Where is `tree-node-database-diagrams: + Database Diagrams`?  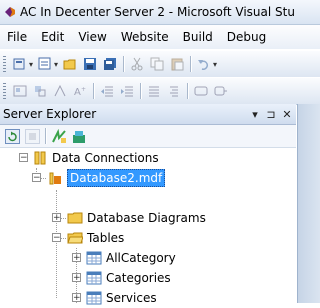
tree-node-database-diagrams: + Database Diagrams is located at coordinates (103, 218).